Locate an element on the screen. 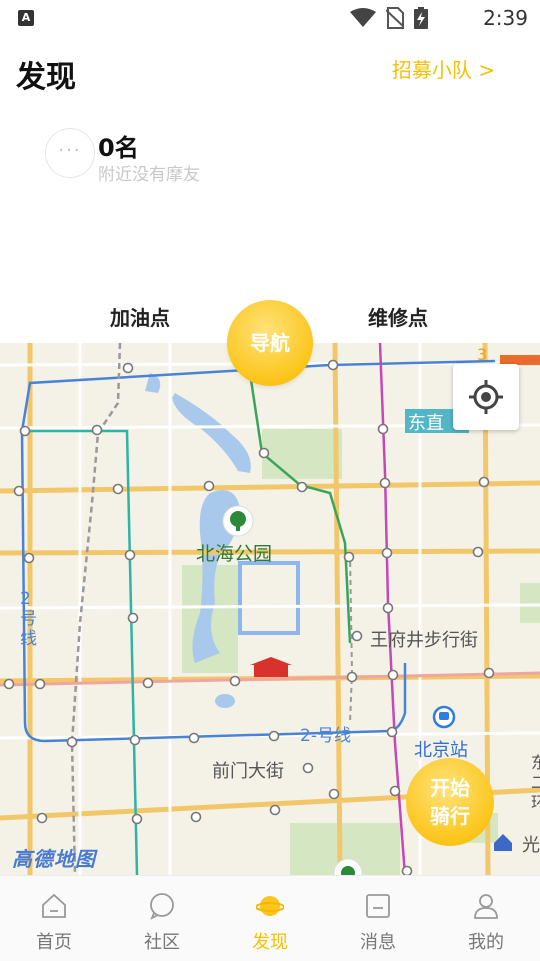 The height and width of the screenshot is (961, 540). home-icon is located at coordinates (54, 905).